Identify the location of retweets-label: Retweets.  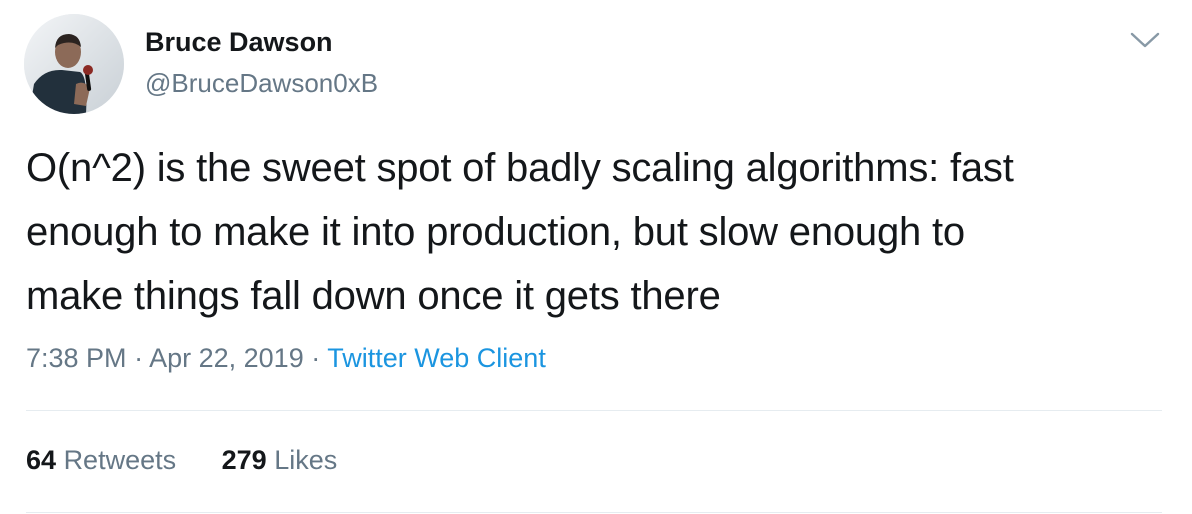
(120, 460).